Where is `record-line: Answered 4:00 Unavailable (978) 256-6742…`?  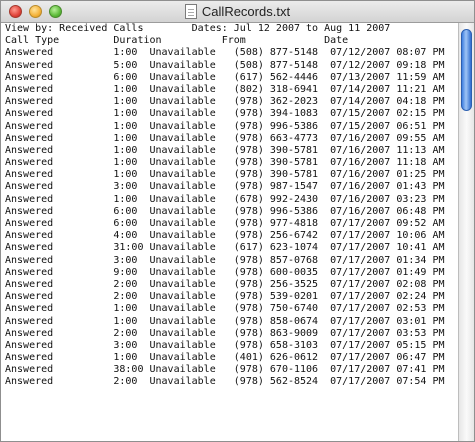
record-line: Answered 4:00 Unavailable (978) 256-6742… is located at coordinates (225, 236).